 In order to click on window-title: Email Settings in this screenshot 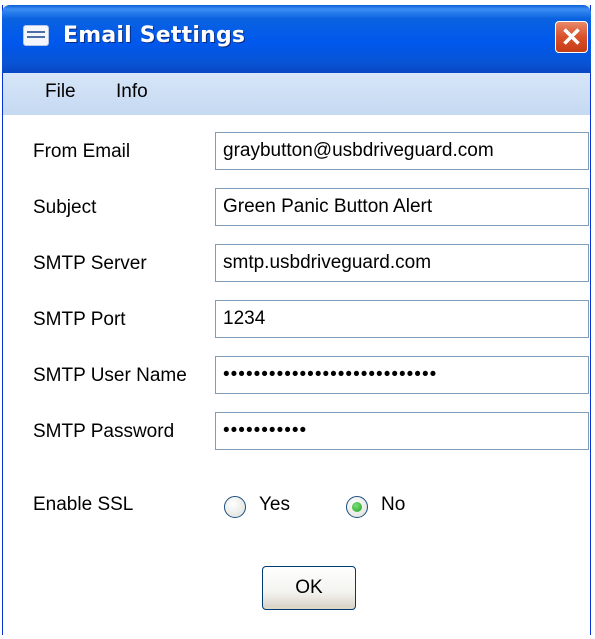, I will do `click(154, 35)`.